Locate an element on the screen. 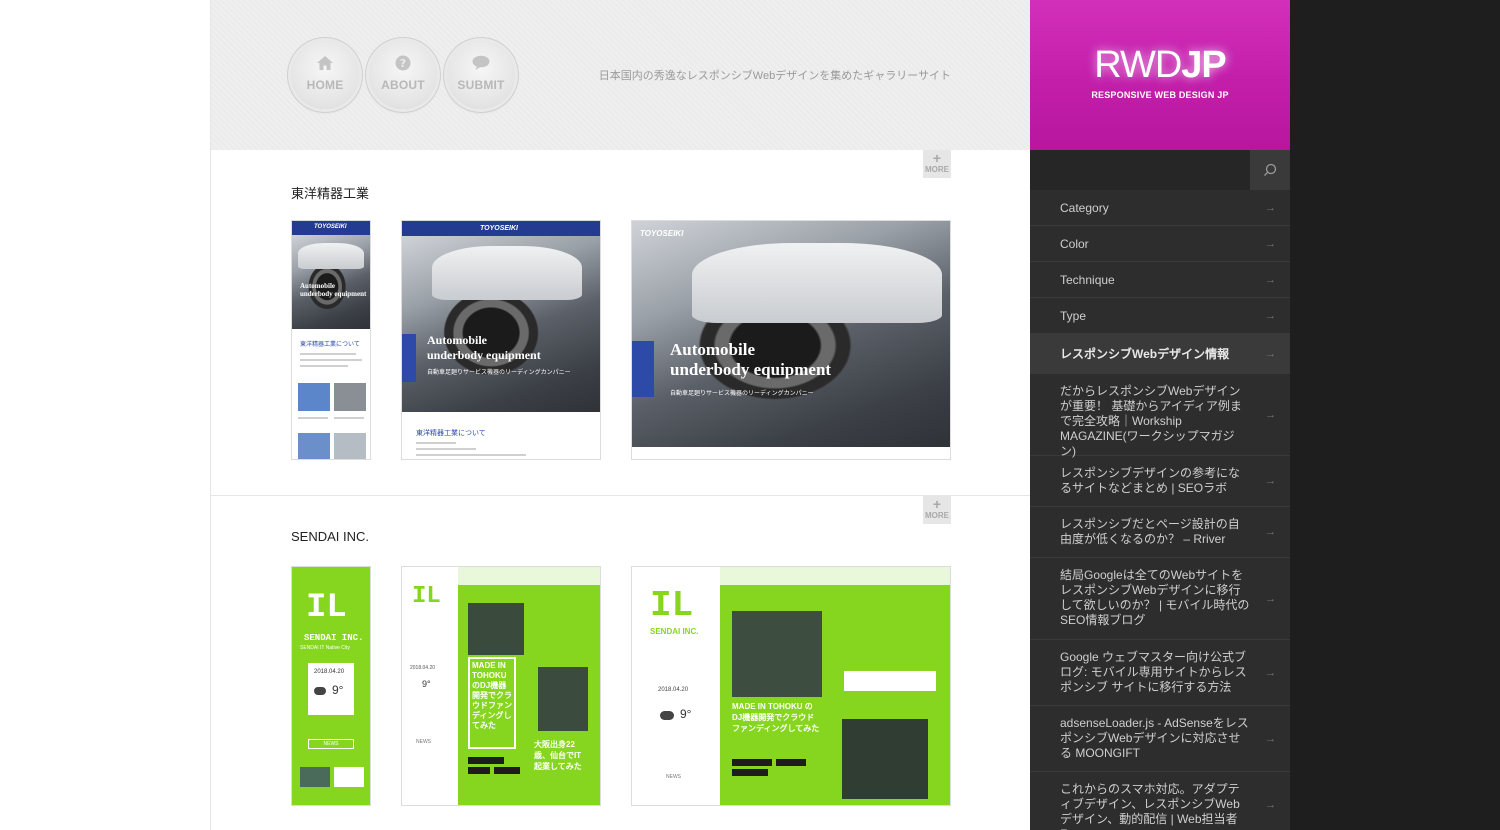  about-button: ? ABOUT is located at coordinates (403, 75).